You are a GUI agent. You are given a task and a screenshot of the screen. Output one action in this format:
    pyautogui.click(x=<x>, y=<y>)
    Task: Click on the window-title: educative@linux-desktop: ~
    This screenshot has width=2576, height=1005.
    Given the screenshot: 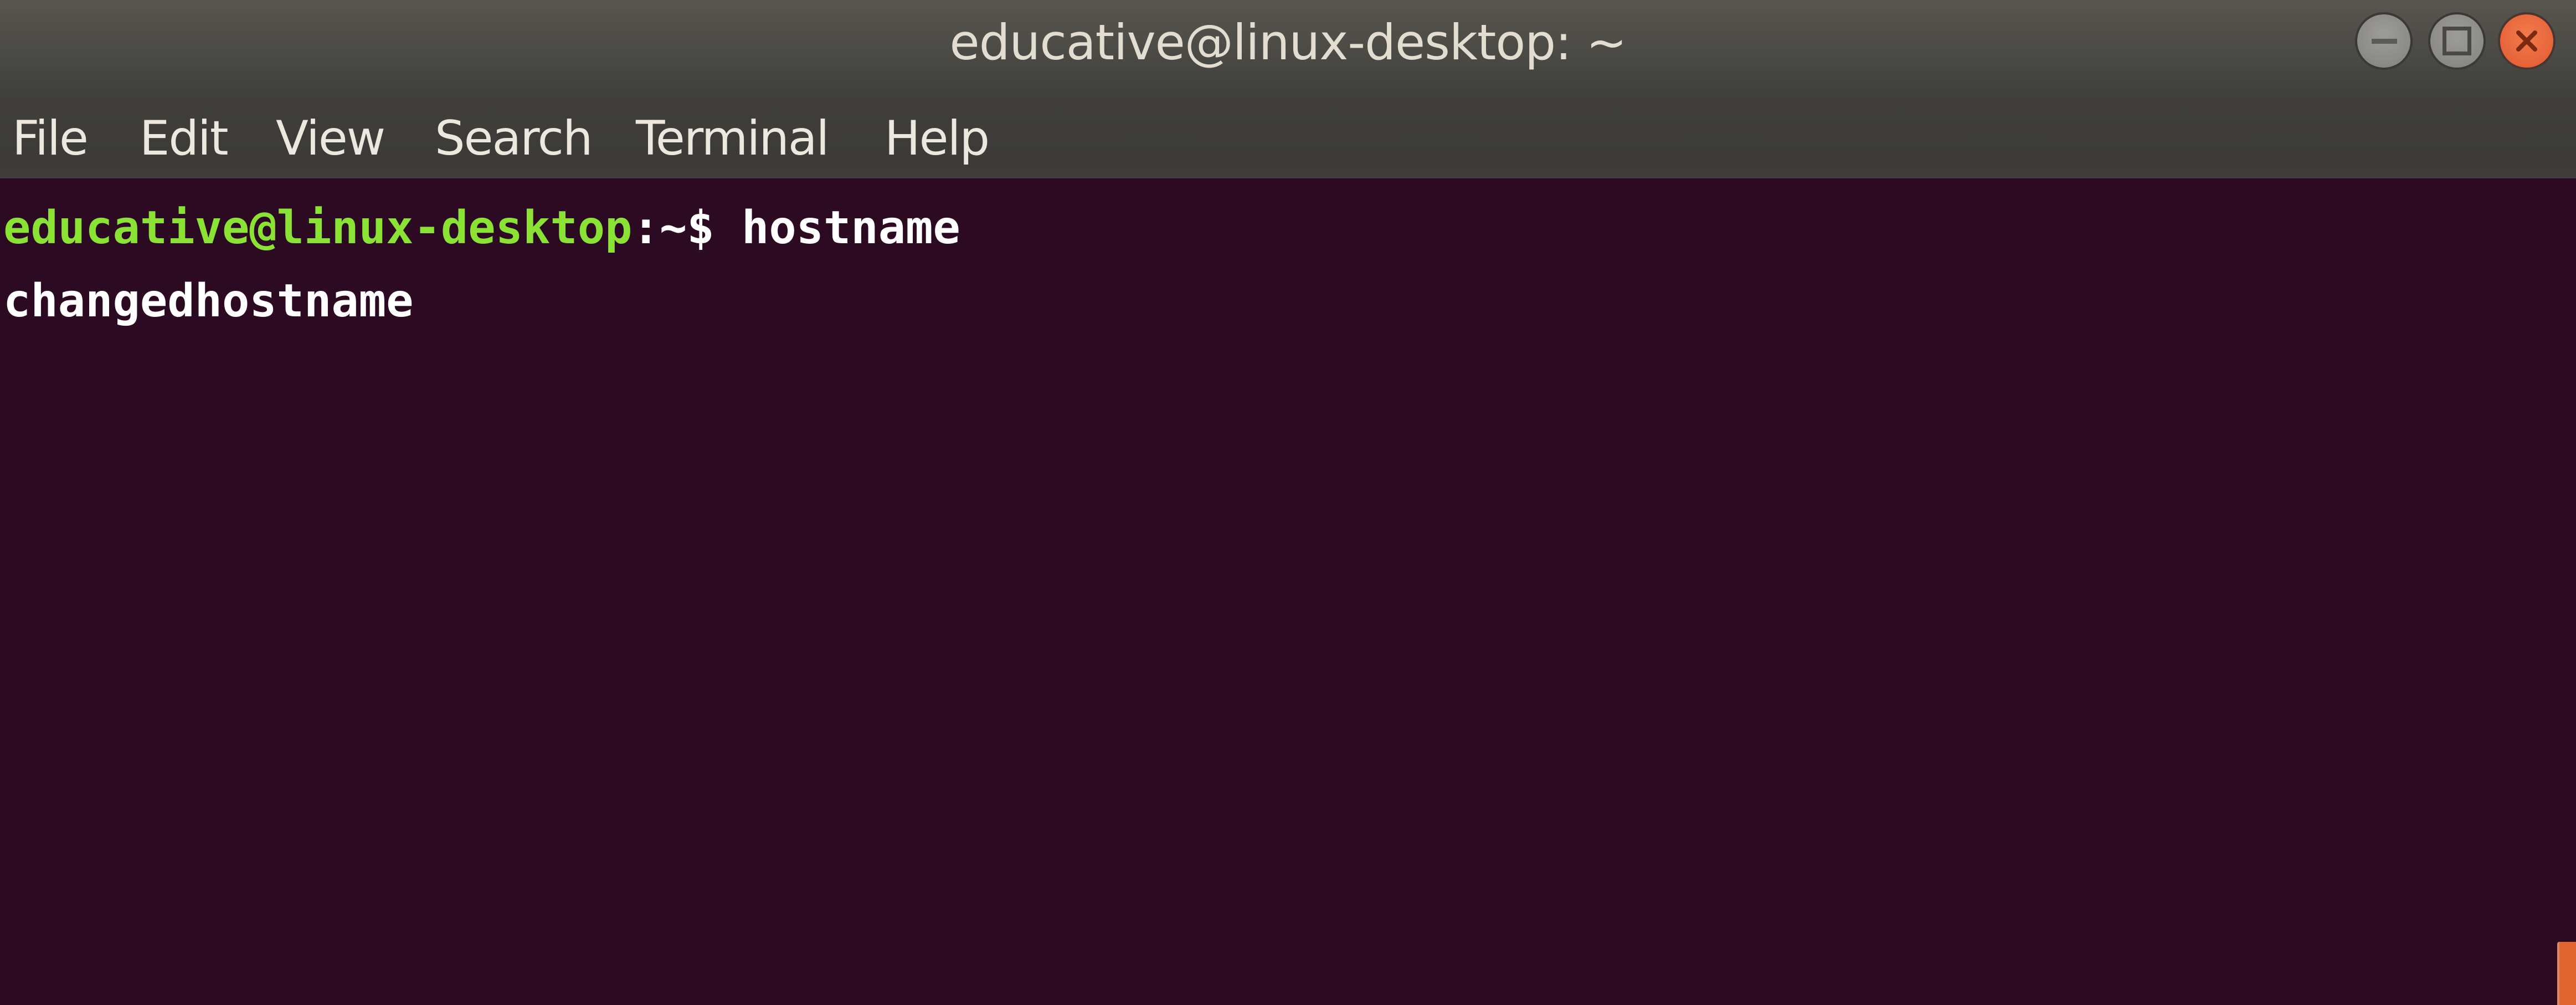 What is the action you would take?
    pyautogui.click(x=1288, y=43)
    